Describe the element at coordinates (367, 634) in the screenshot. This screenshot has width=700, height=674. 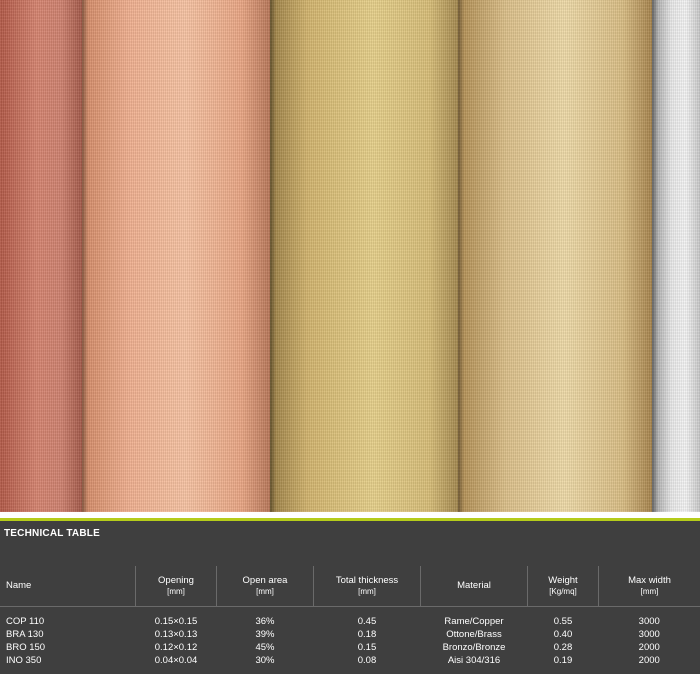
I see `cell-total-thickness: 0.18` at that location.